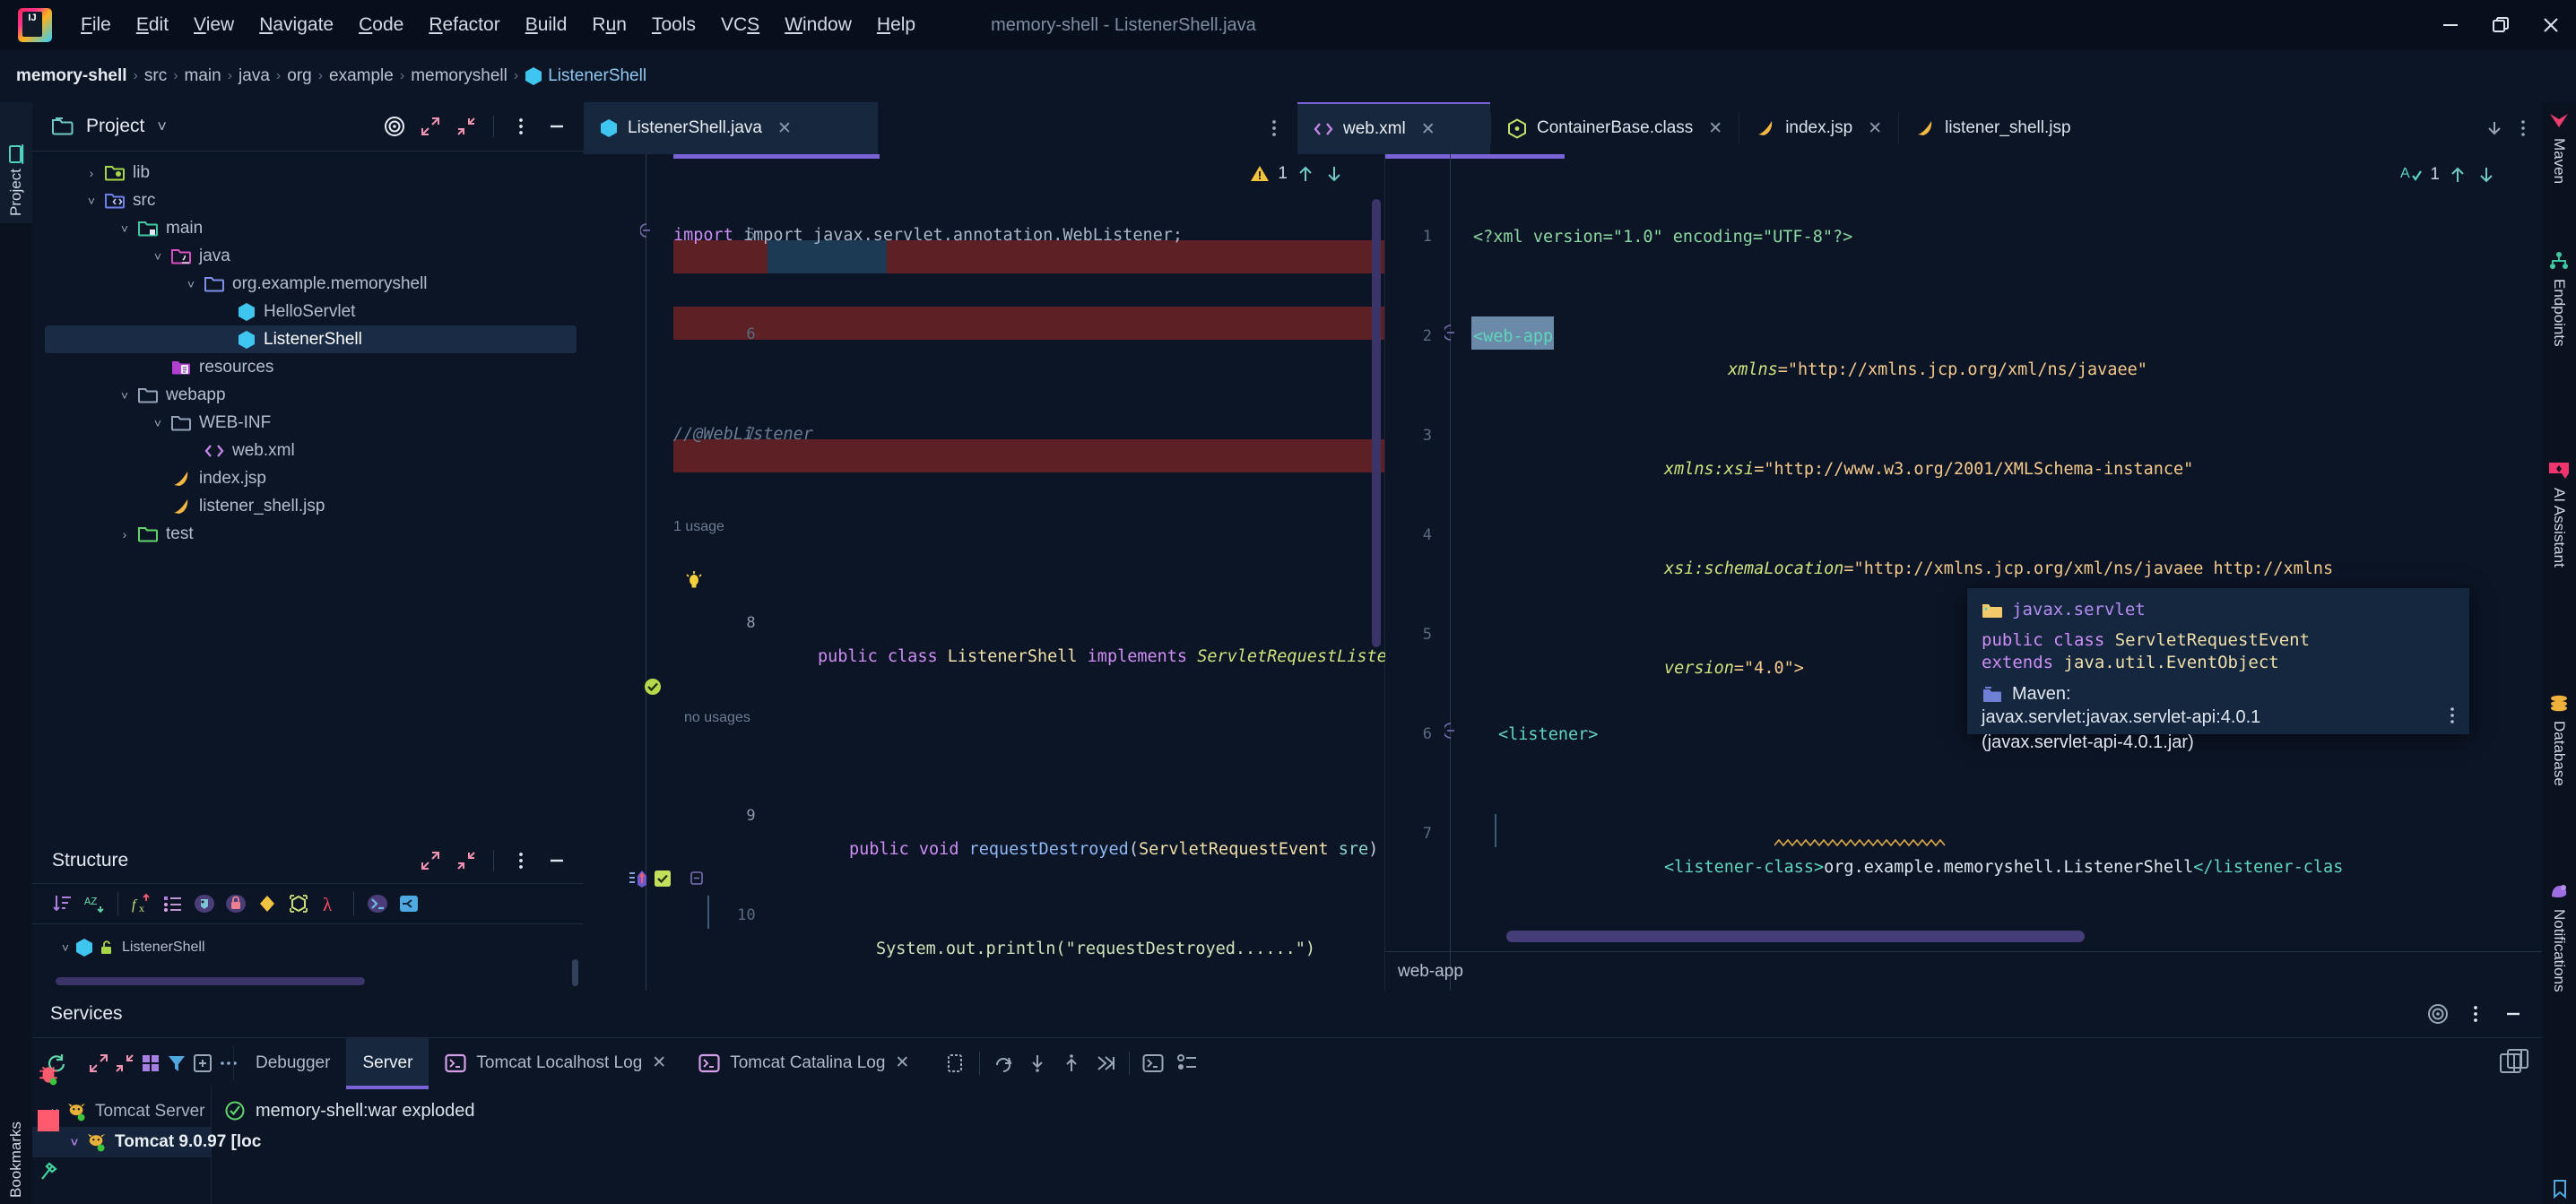  Describe the element at coordinates (48, 1074) in the screenshot. I see `stripe-debug-icon` at that location.